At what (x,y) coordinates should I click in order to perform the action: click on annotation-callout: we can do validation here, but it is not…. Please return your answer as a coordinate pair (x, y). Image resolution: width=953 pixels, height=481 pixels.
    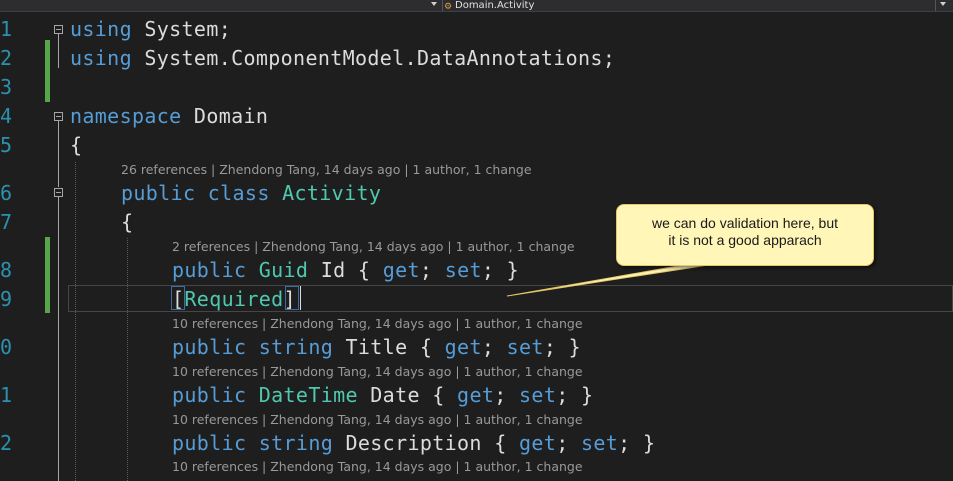
    Looking at the image, I should click on (745, 235).